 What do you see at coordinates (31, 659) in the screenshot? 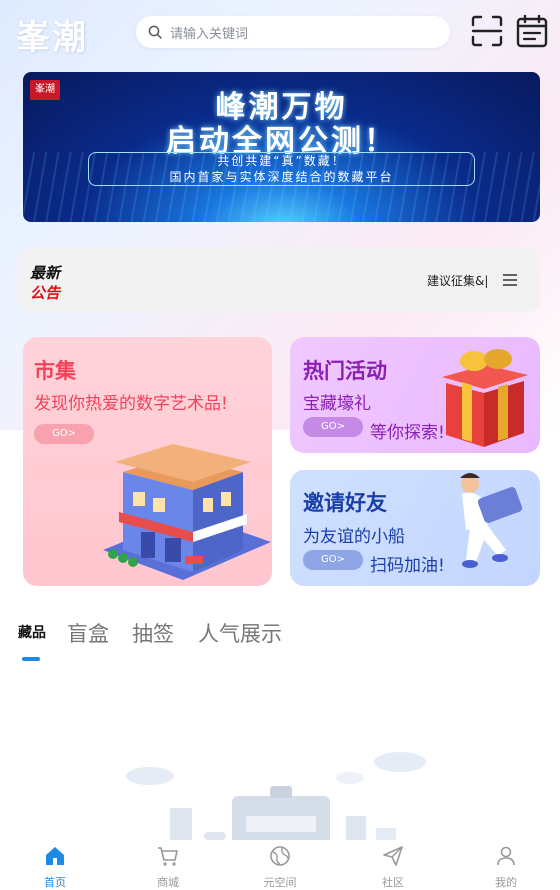
I see `active-tab-indicator` at bounding box center [31, 659].